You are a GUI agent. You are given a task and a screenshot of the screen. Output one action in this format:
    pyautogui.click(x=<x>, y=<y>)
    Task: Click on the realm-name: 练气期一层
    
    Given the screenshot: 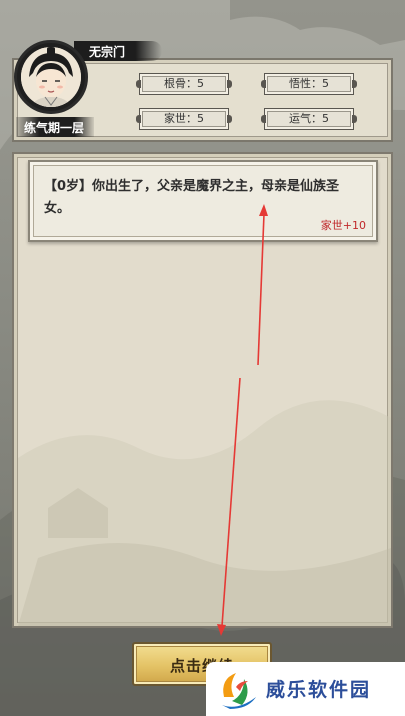 What is the action you would take?
    pyautogui.click(x=54, y=128)
    